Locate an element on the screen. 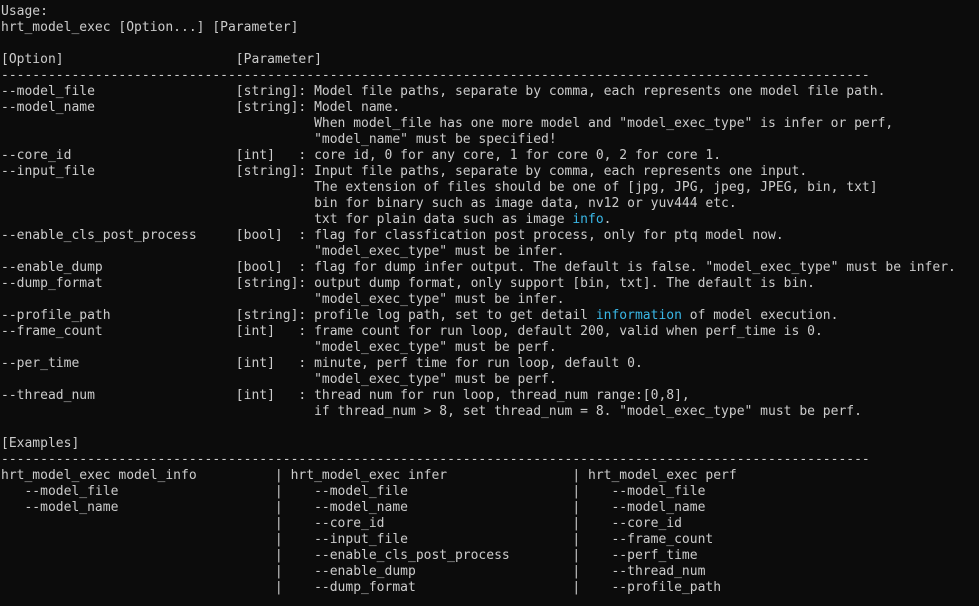 This screenshot has width=979, height=606. line-text: [Examples] is located at coordinates (40, 443).